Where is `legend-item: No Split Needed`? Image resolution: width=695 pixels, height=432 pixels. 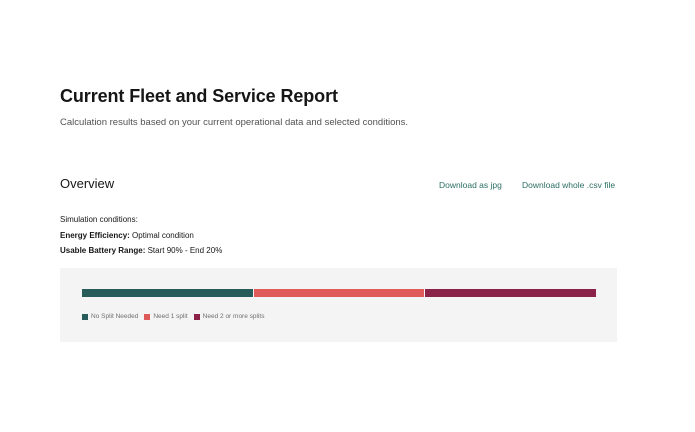
legend-item: No Split Needed is located at coordinates (110, 316).